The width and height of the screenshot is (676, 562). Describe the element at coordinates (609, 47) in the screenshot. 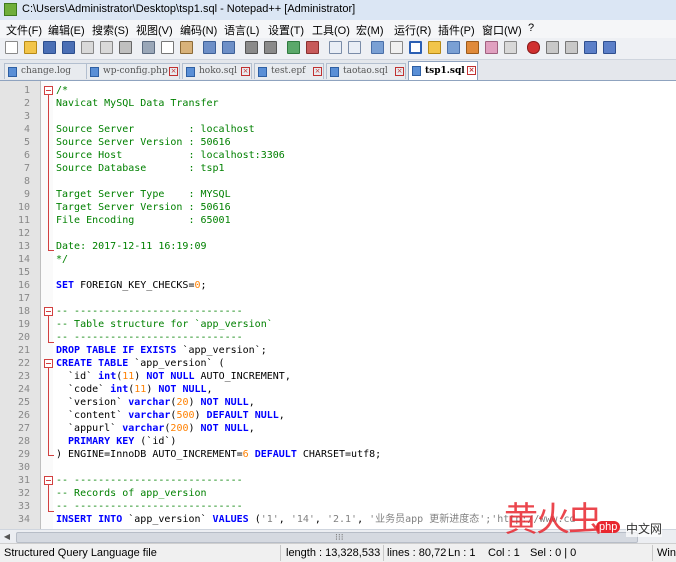

I see `save-macro-icon` at that location.